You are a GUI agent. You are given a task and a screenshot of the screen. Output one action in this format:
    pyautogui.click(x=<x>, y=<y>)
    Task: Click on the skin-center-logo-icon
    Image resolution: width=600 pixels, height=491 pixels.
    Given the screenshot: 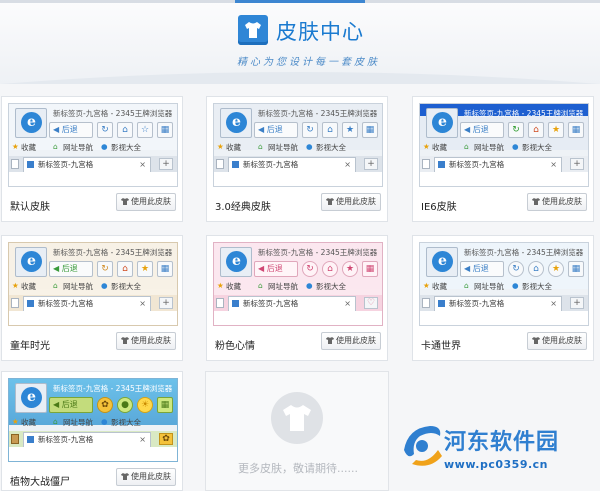 What is the action you would take?
    pyautogui.click(x=253, y=30)
    